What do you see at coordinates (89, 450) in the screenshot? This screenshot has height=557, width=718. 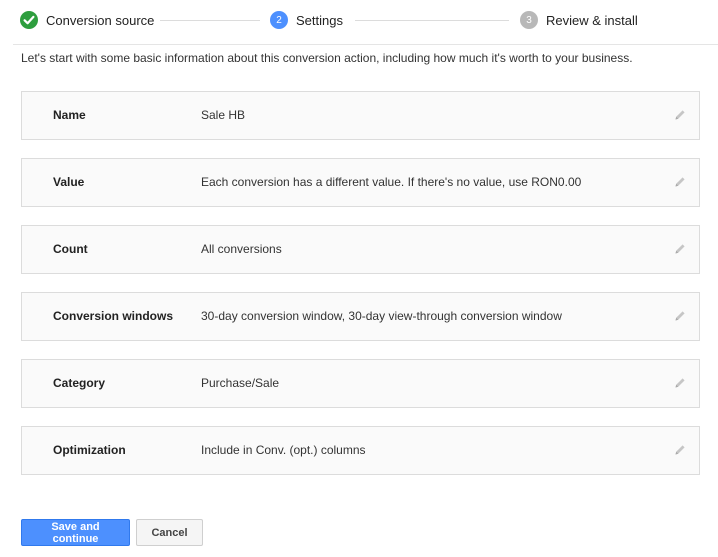 I see `setting-label: Optimization` at bounding box center [89, 450].